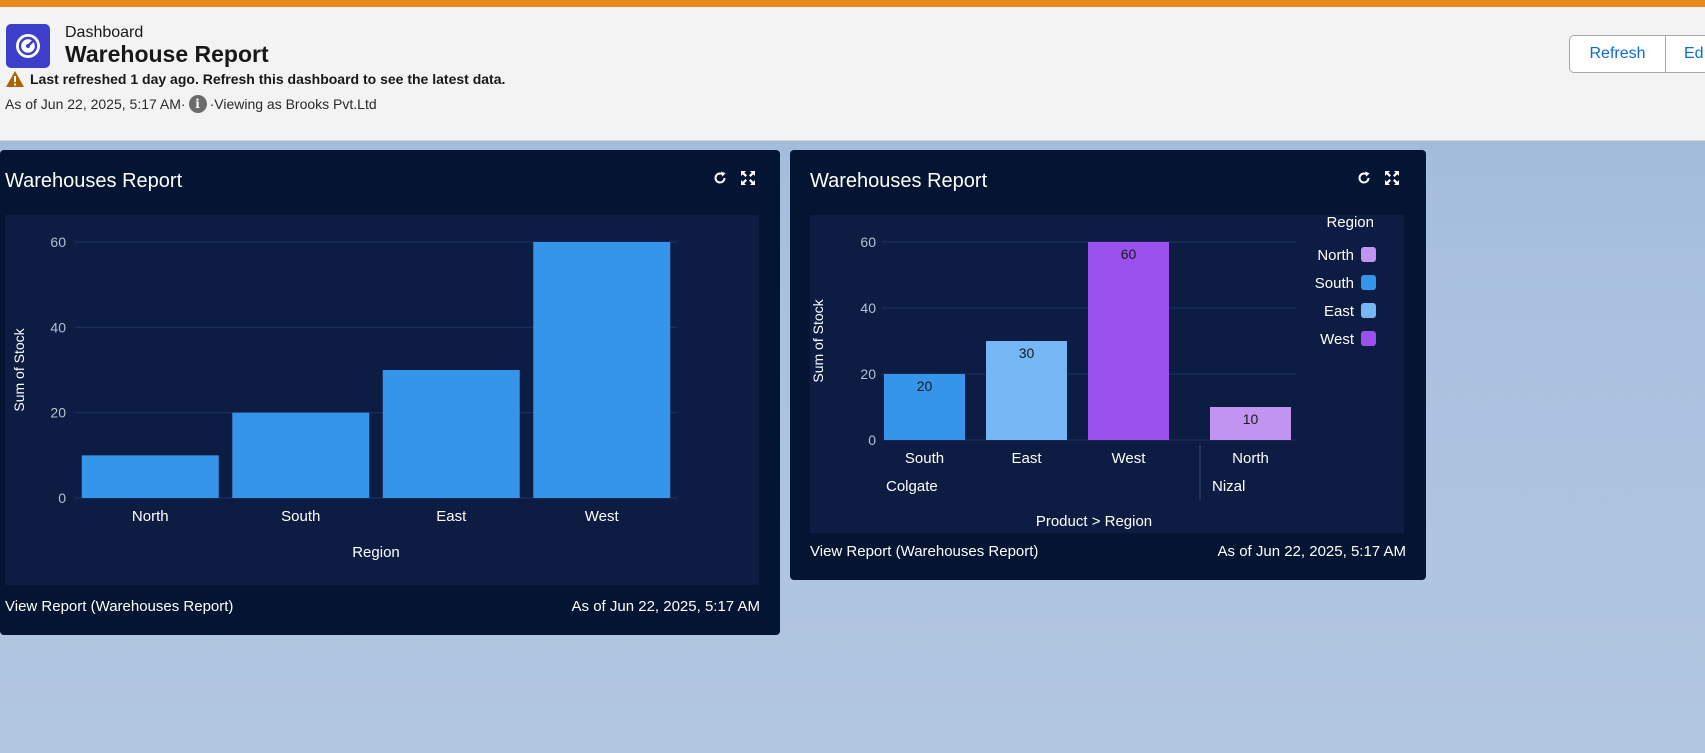  I want to click on refresh-button: Refresh, so click(1617, 54).